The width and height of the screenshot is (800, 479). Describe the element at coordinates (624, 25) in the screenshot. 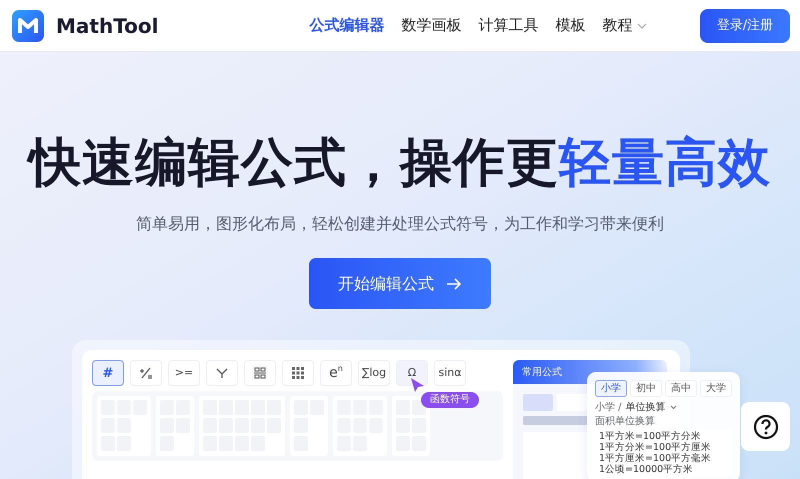

I see `nav-link: 教程` at that location.